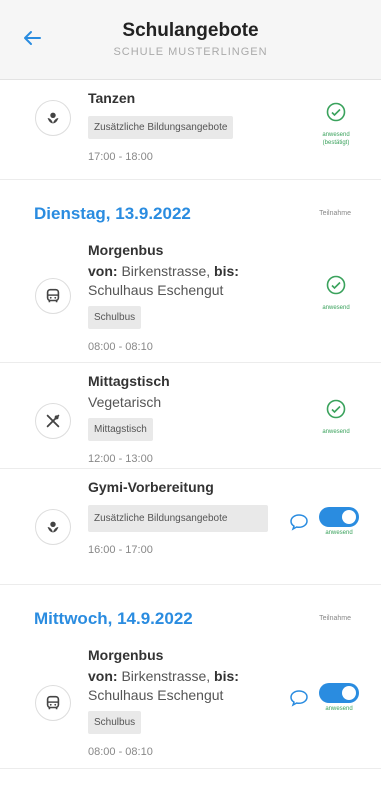 Image resolution: width=381 pixels, height=793 pixels. What do you see at coordinates (120, 429) in the screenshot?
I see `category-tag: Mittagstisch` at bounding box center [120, 429].